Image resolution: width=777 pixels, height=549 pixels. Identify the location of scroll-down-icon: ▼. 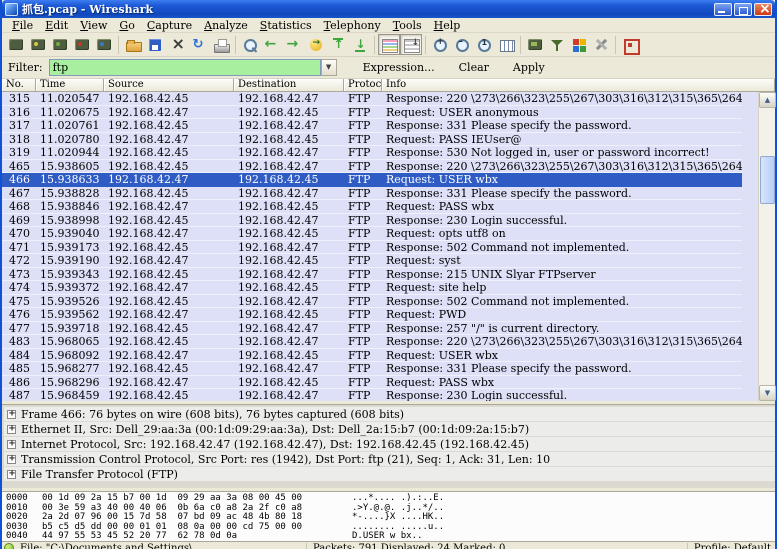
(767, 393).